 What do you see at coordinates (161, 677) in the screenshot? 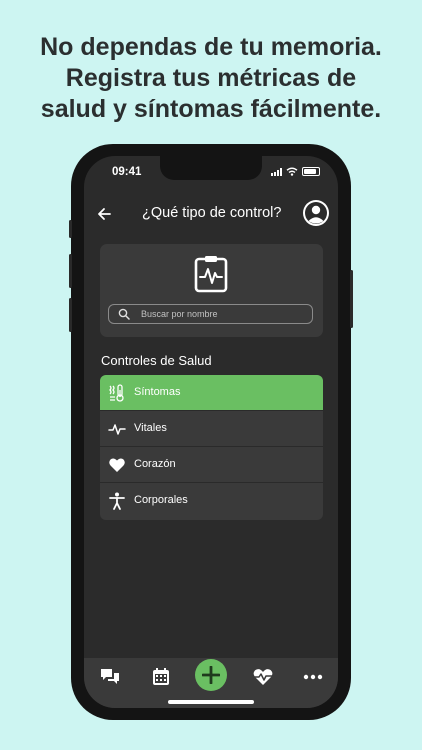
I see `calendar-icon` at bounding box center [161, 677].